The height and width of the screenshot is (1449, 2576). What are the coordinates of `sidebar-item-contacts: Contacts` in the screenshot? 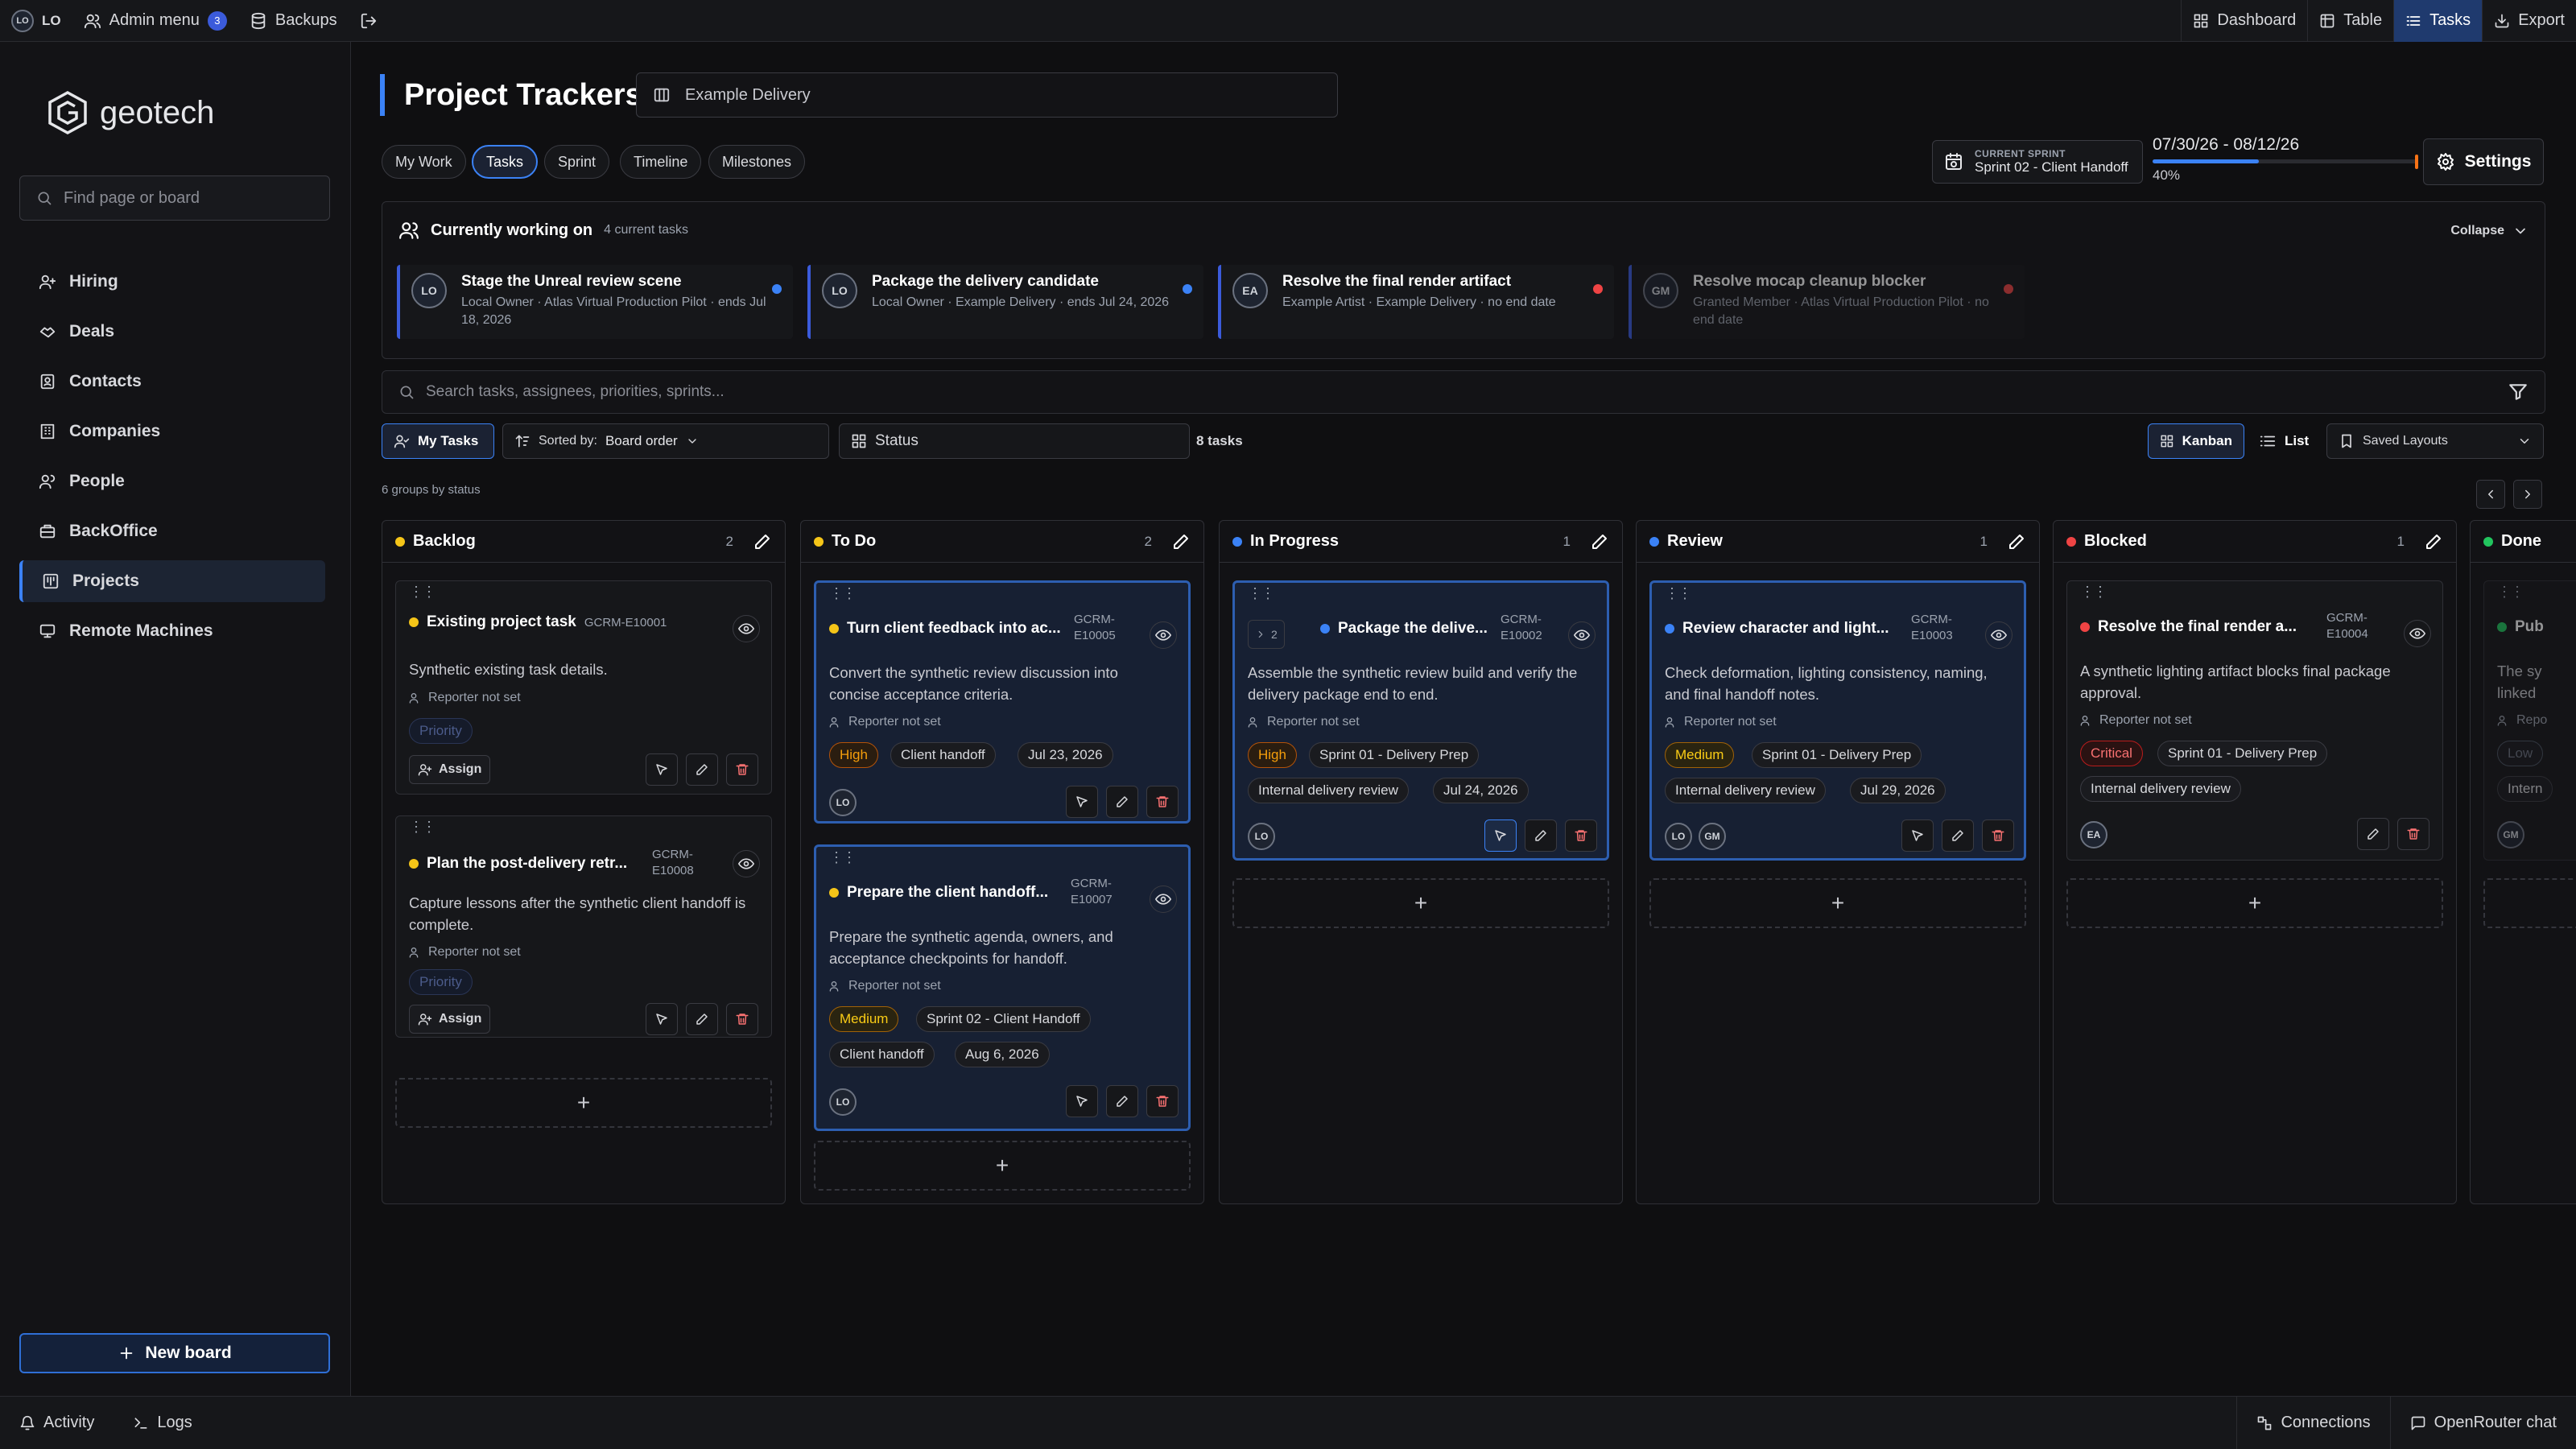 It's located at (172, 381).